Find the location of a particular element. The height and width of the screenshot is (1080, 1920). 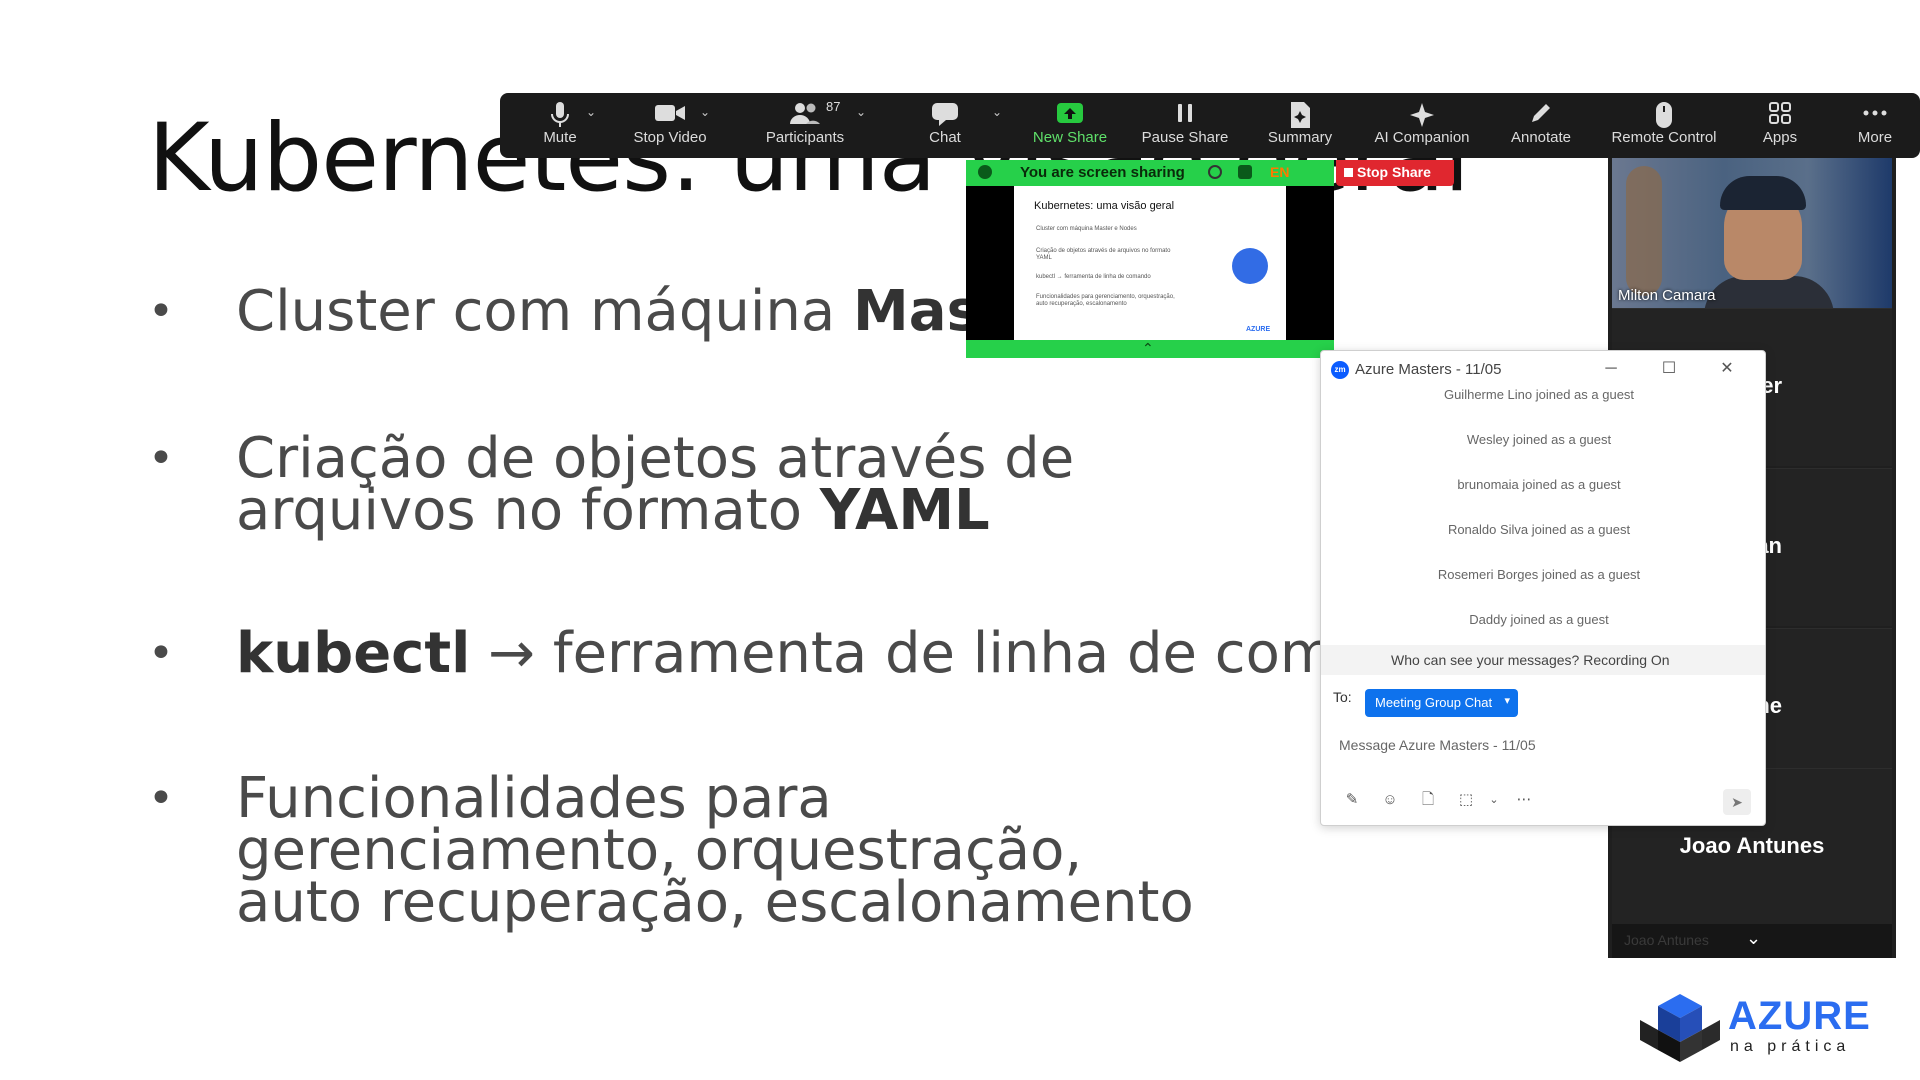

pause-share-label: Pause Share is located at coordinates (1185, 137).